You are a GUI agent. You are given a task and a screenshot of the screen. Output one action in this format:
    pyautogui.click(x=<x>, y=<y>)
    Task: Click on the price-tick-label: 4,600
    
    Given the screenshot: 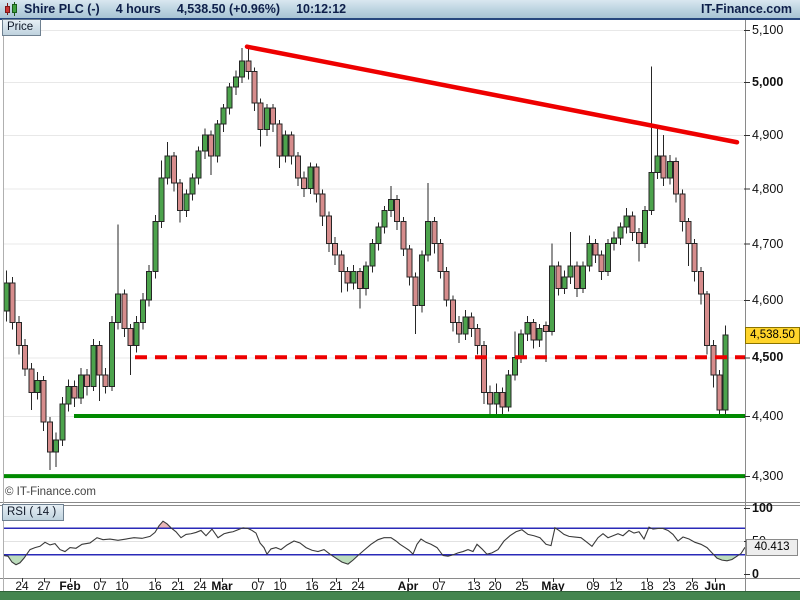 What is the action you would take?
    pyautogui.click(x=768, y=299)
    